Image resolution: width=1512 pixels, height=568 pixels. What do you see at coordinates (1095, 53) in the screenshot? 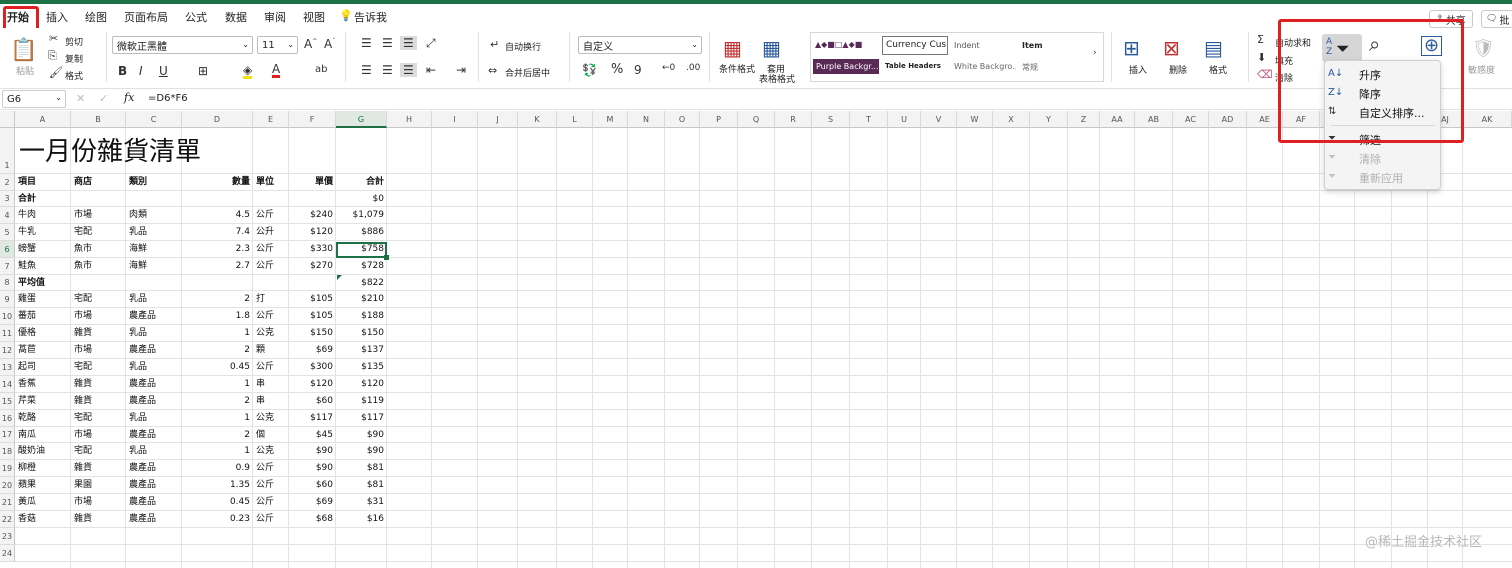
I see `chevron-right-icon: ›` at bounding box center [1095, 53].